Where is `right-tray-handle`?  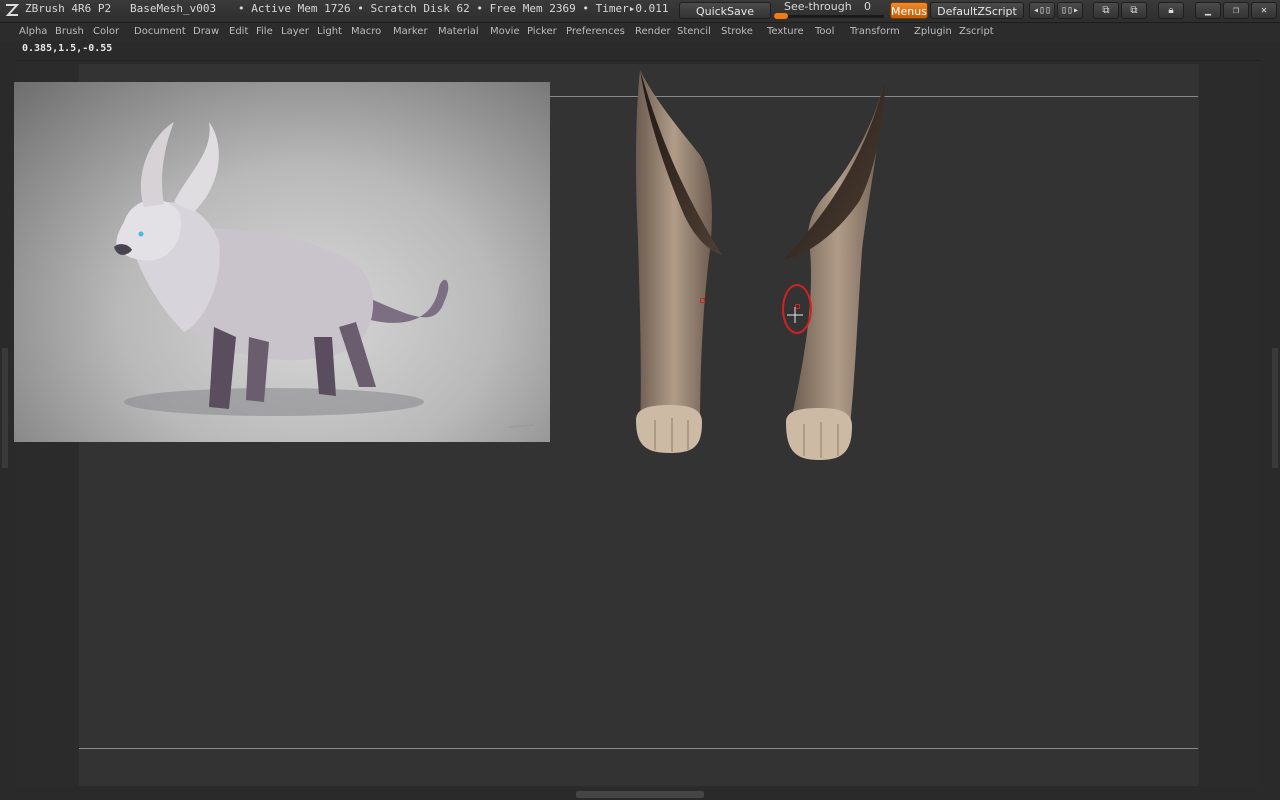
right-tray-handle is located at coordinates (1275, 408).